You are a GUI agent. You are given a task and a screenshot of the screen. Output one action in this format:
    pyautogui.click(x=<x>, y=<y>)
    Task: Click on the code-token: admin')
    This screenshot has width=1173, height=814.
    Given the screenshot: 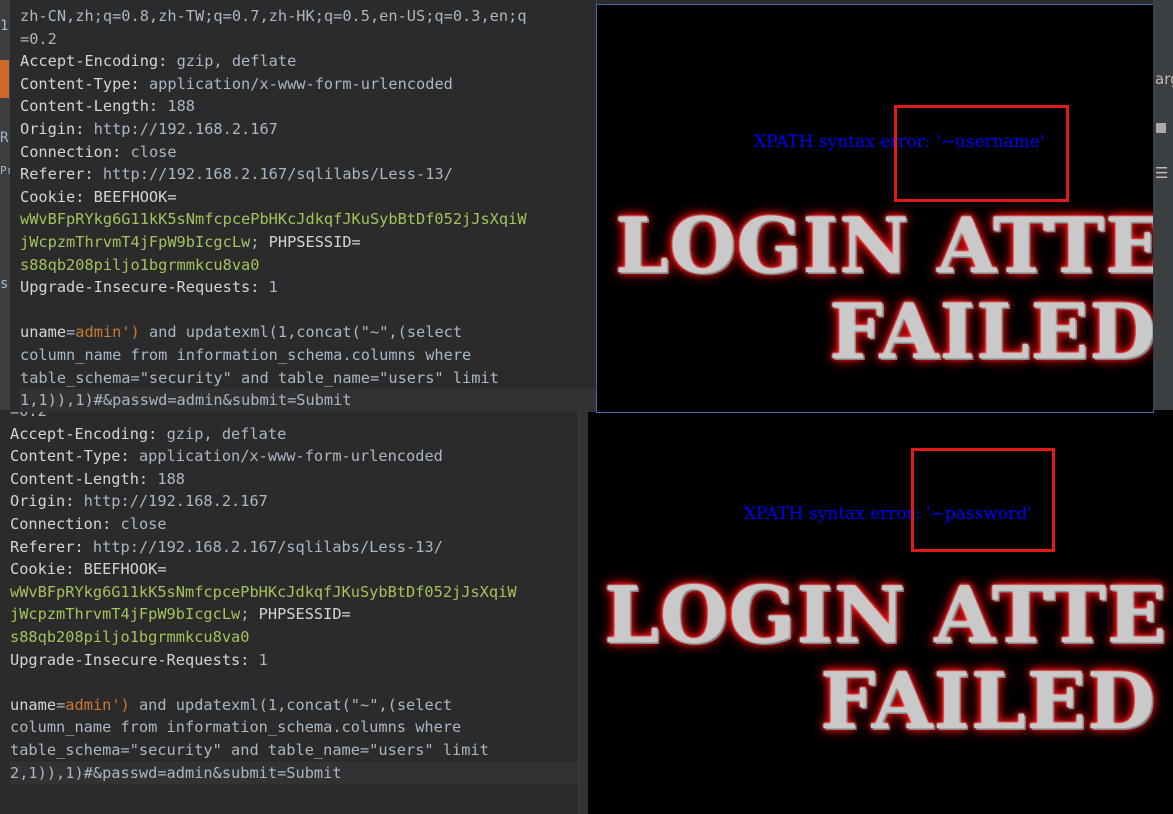 What is the action you would take?
    pyautogui.click(x=107, y=332)
    